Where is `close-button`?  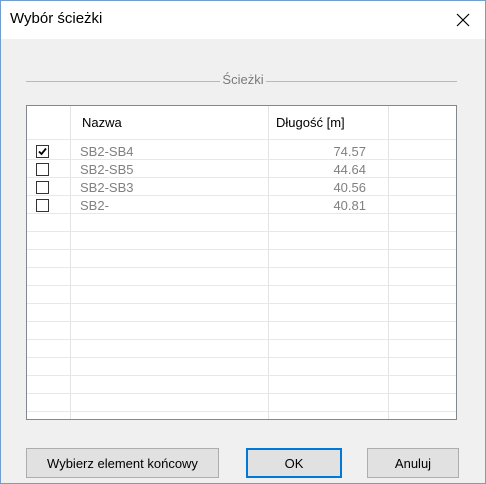
close-button is located at coordinates (462, 20).